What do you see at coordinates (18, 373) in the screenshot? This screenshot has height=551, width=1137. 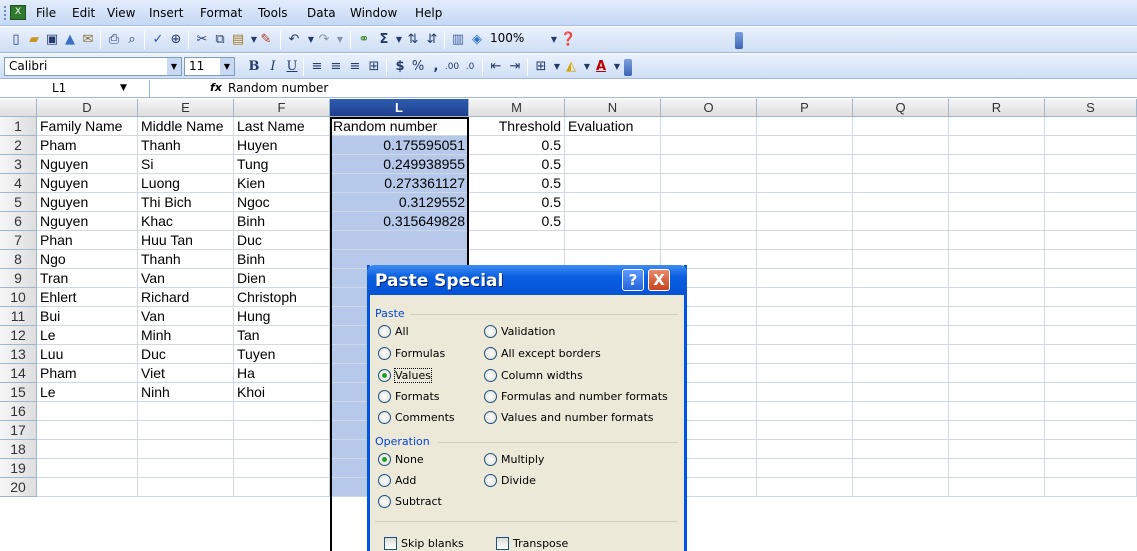 I see `row-header-14: 14` at bounding box center [18, 373].